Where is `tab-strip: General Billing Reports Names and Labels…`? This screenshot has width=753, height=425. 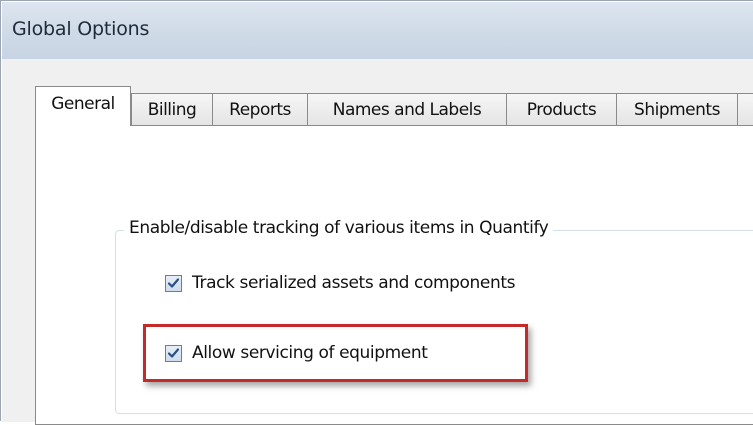
tab-strip: General Billing Reports Names and Labels… is located at coordinates (394, 106).